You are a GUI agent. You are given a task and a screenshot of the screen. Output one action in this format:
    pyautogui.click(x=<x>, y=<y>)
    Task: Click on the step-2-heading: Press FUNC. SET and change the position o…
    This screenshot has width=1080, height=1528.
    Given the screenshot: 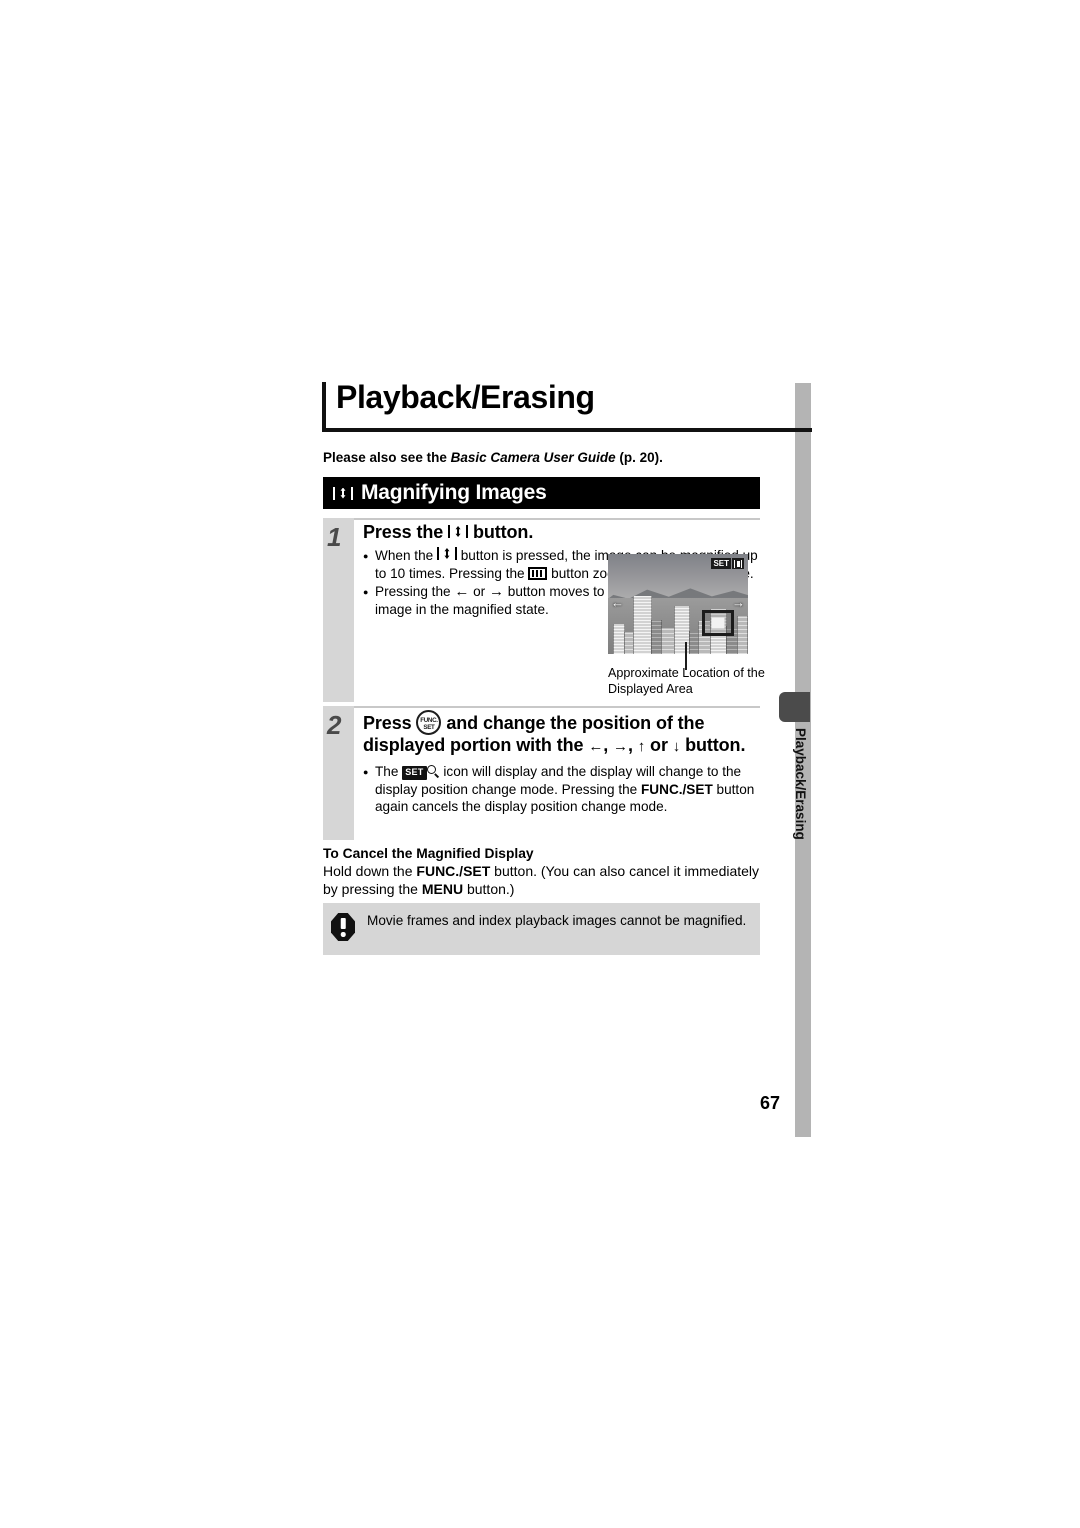 What is the action you would take?
    pyautogui.click(x=560, y=733)
    